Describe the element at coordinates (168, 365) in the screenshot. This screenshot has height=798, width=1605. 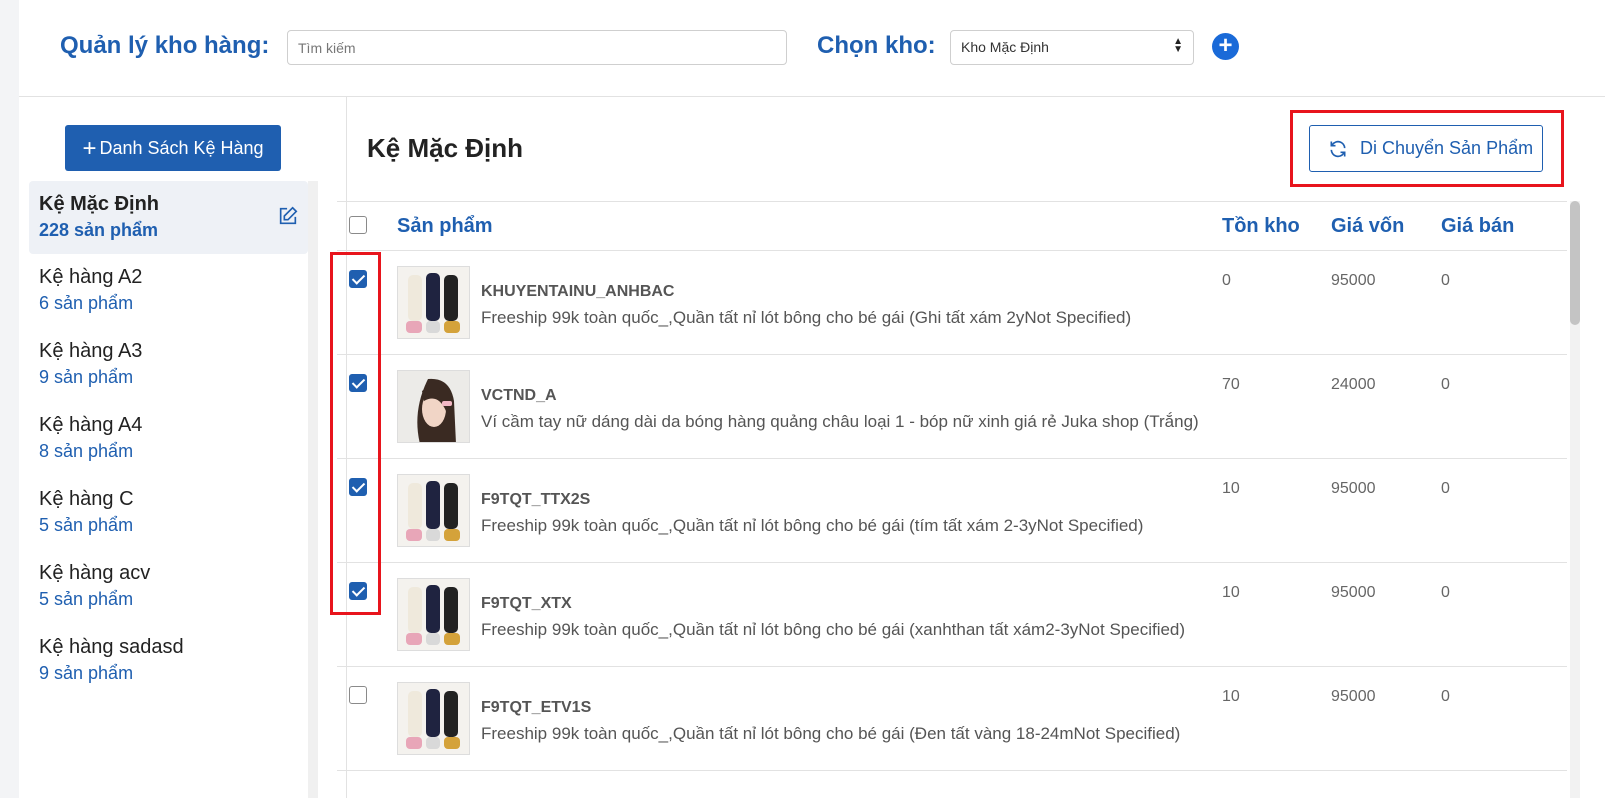
I see `sidebar-item-shelf-a3: Kệ hàng A3 9 sản phẩm` at that location.